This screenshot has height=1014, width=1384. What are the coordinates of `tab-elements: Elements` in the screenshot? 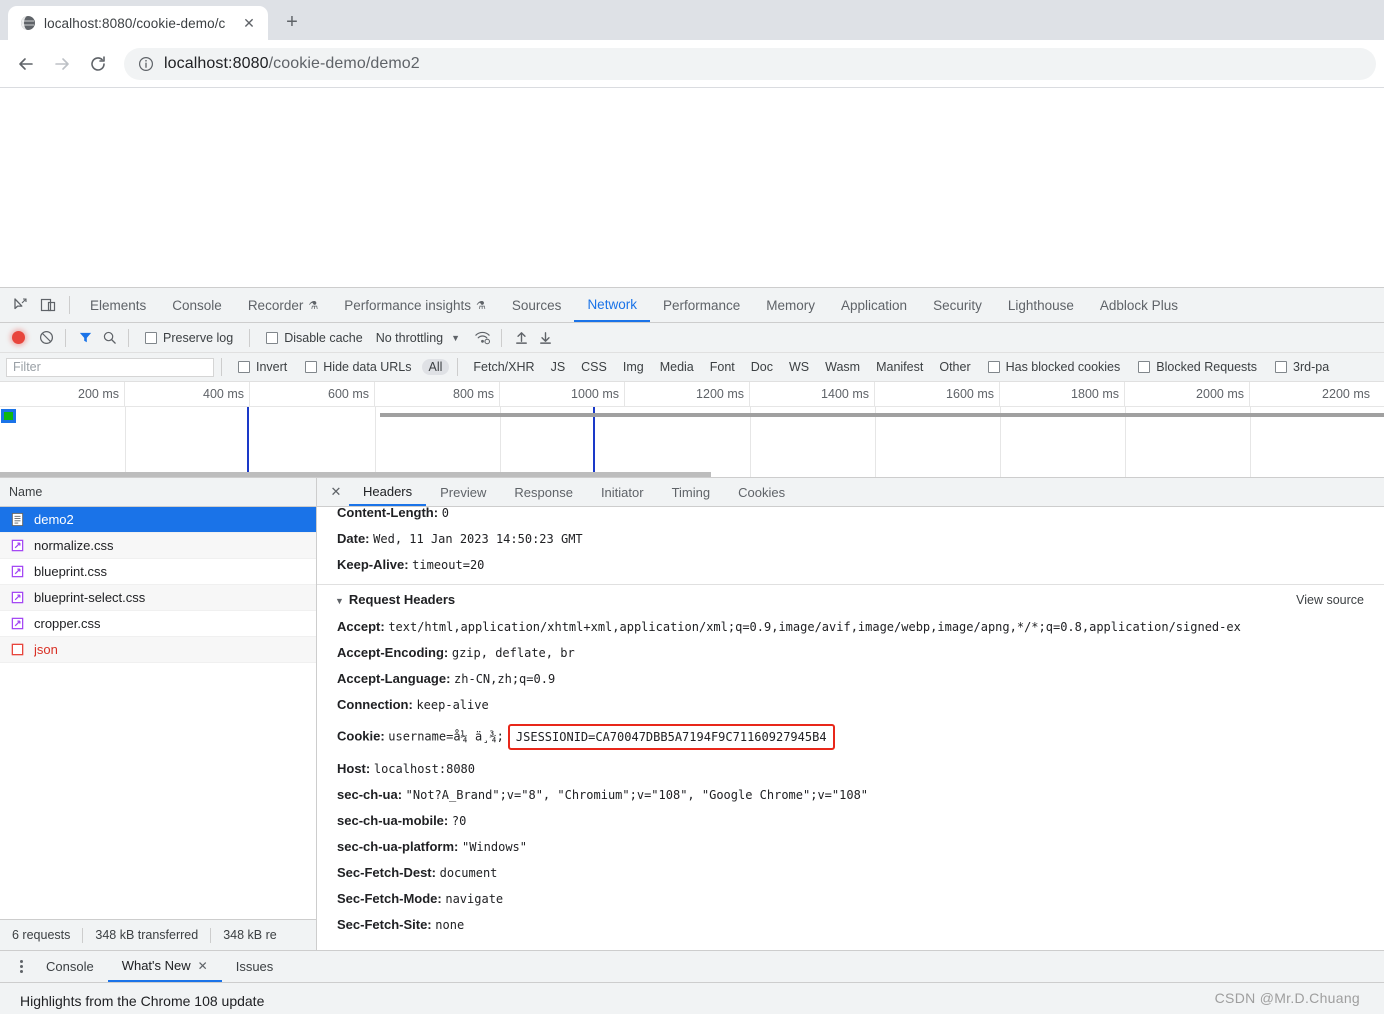 It's located at (118, 305).